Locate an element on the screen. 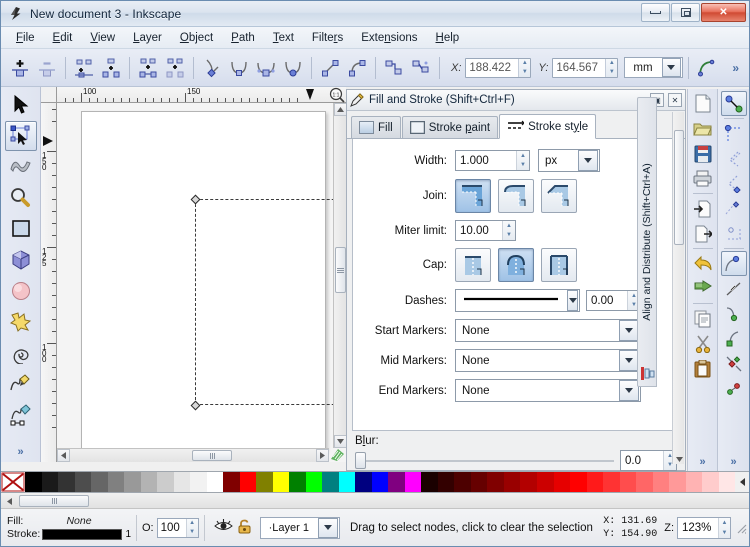 Image resolution: width=750 pixels, height=547 pixels. palette-swatch-none is located at coordinates (13, 482).